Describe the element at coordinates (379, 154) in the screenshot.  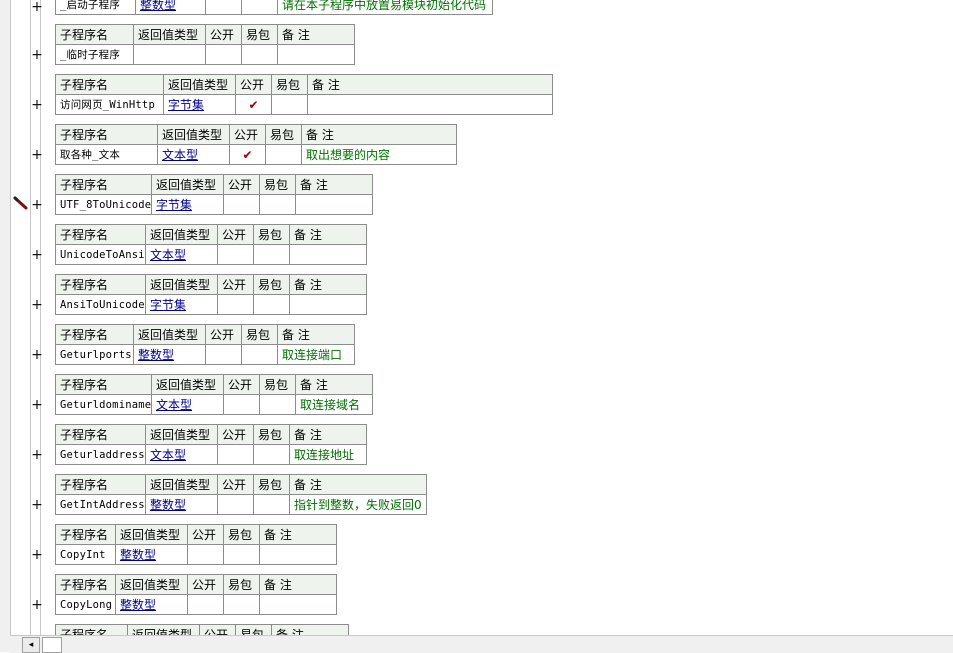
I see `subroutine-note: 取出想要的内容` at that location.